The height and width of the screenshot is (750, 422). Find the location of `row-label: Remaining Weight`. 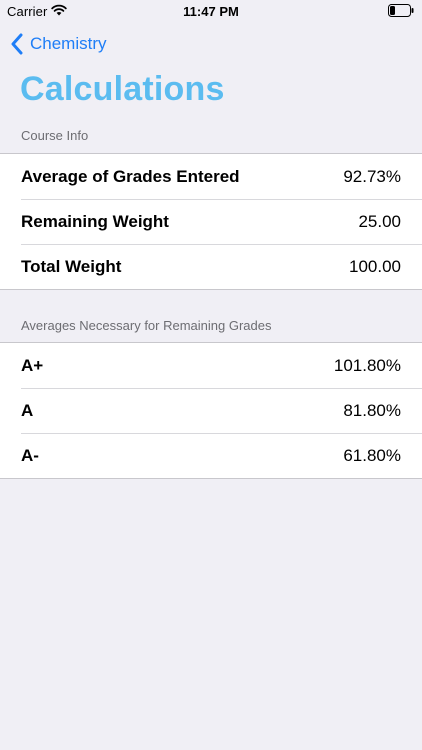

row-label: Remaining Weight is located at coordinates (95, 221).